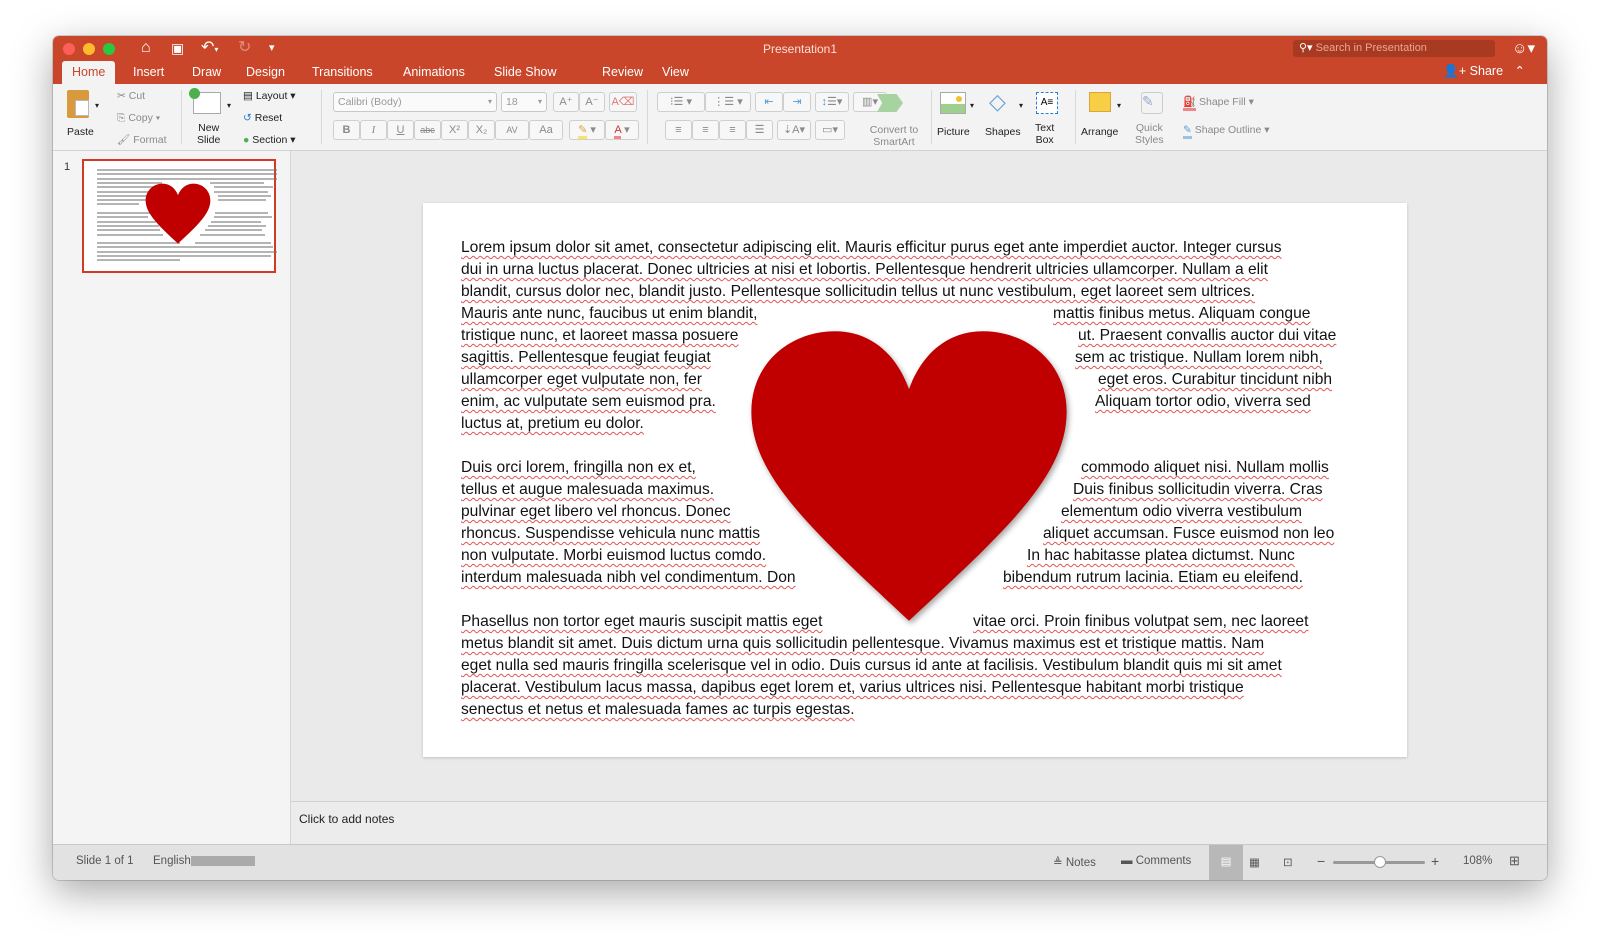 The width and height of the screenshot is (1600, 951). Describe the element at coordinates (794, 130) in the screenshot. I see `text-direction-button: ⇣A▾` at that location.